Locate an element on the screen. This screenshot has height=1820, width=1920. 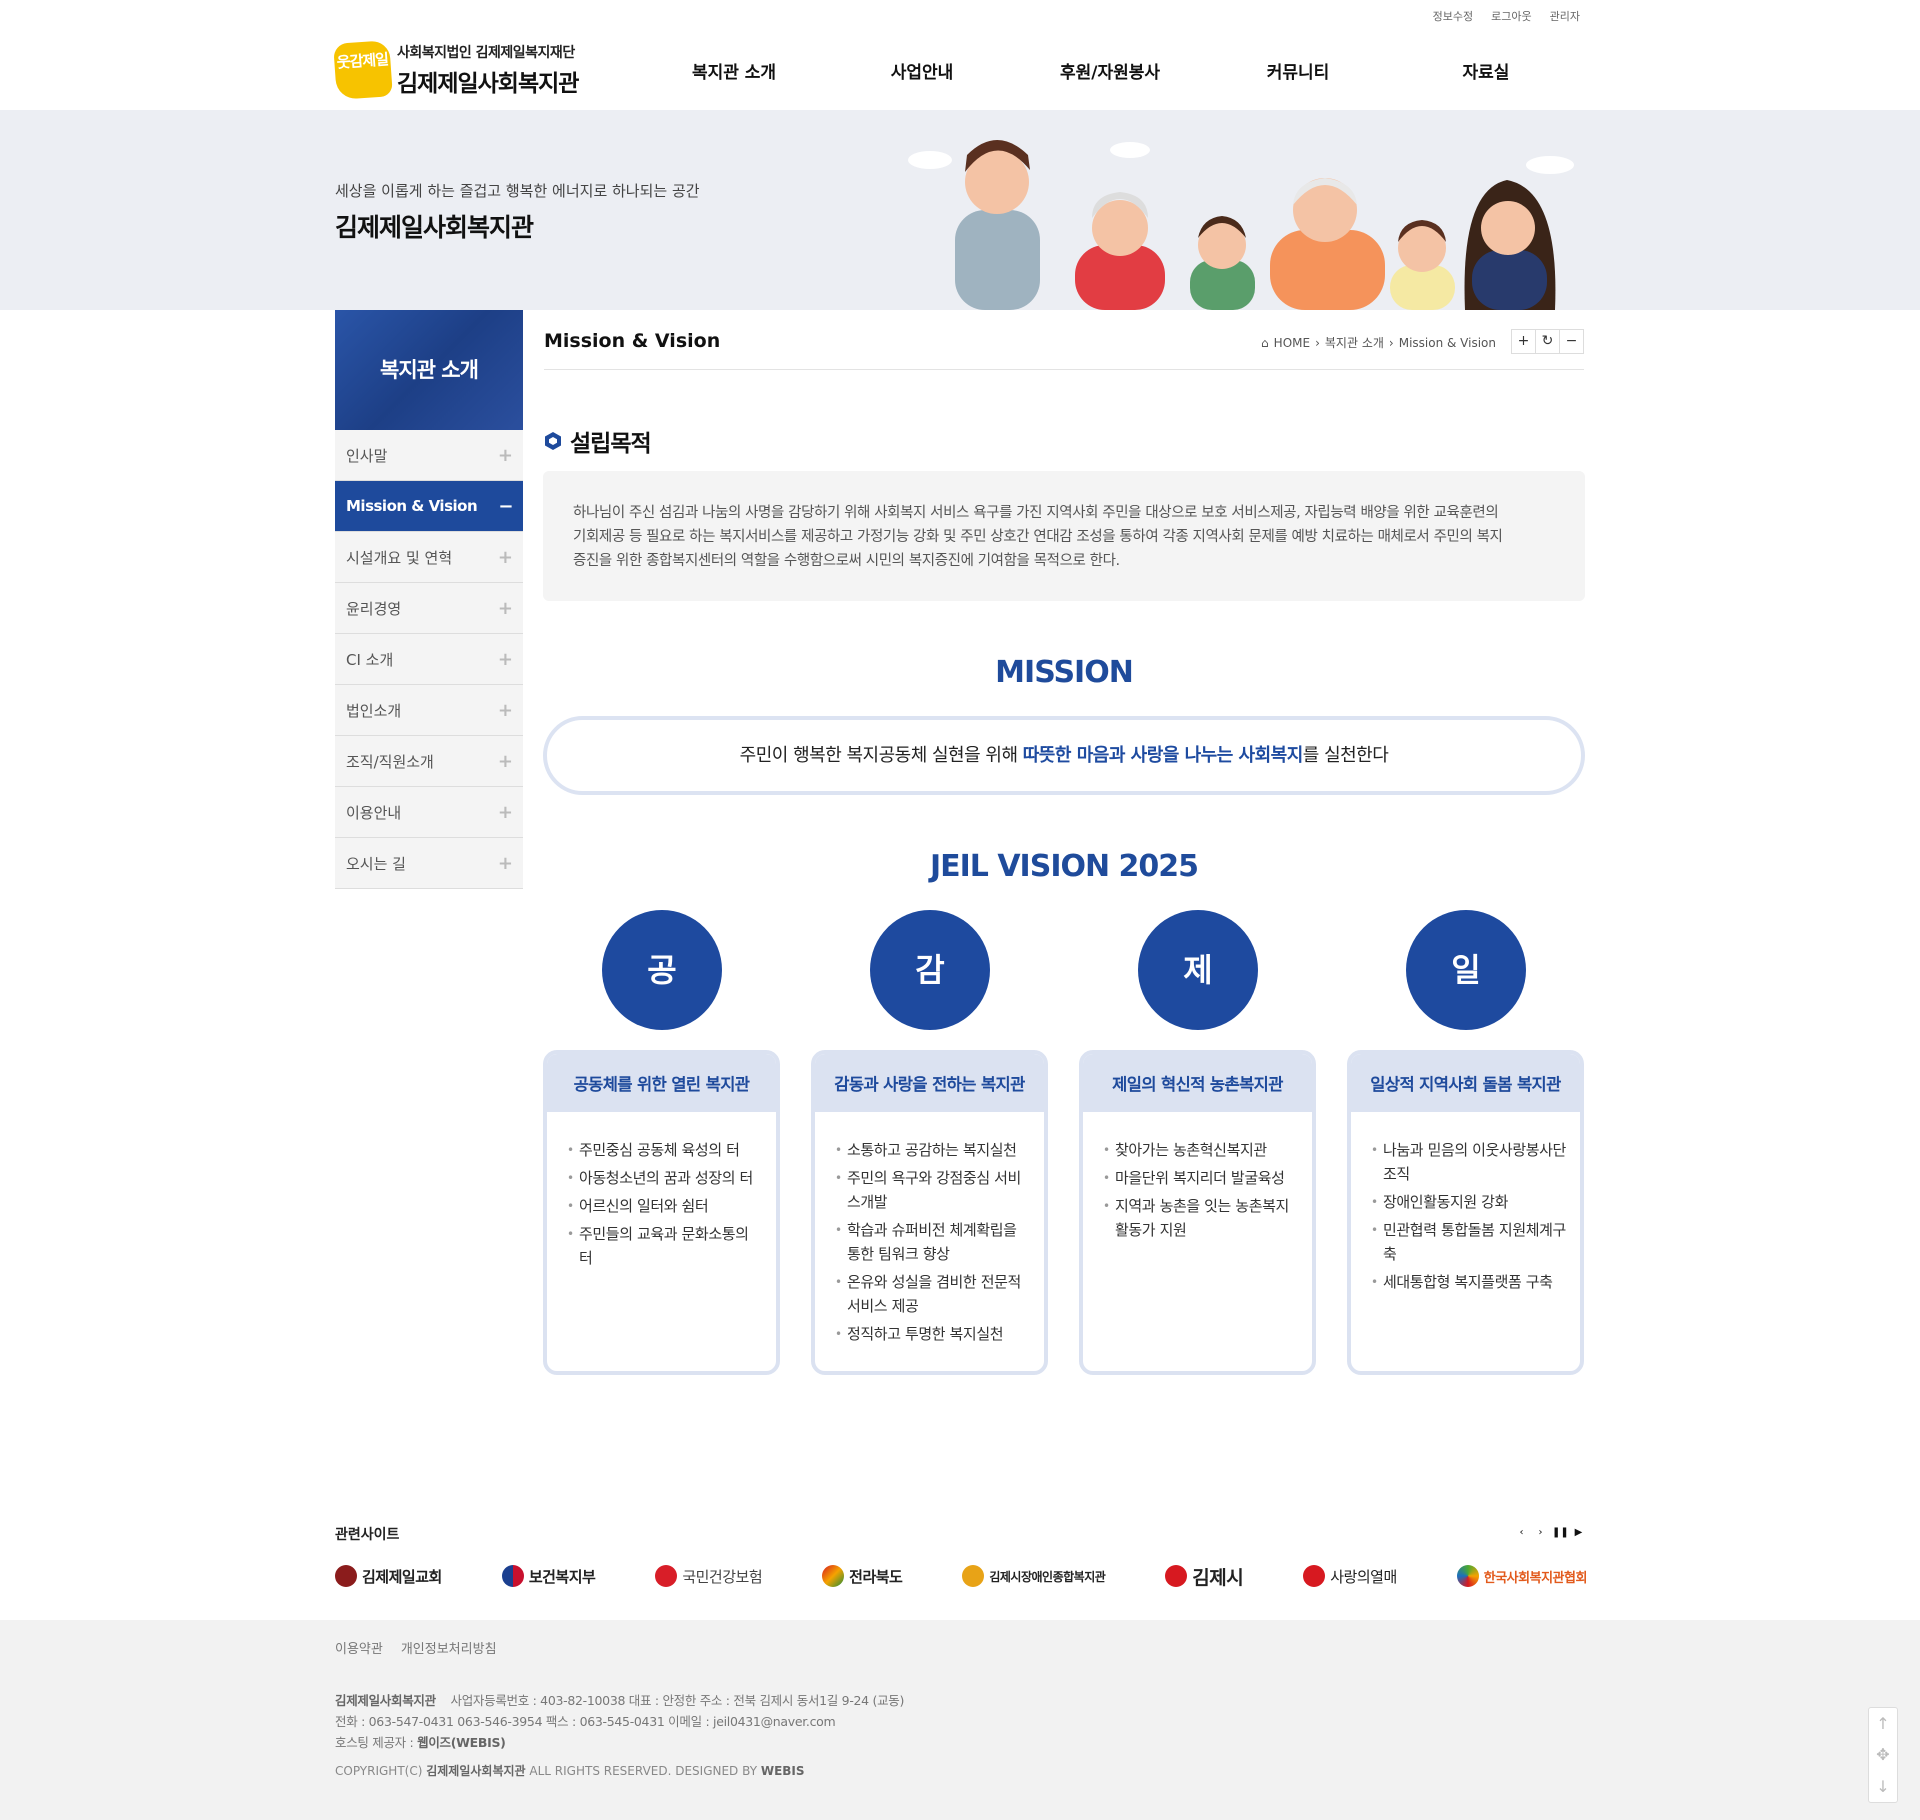
list-item: 주민의 욕구와 강점중심 서비스개발 is located at coordinates (932, 1190).